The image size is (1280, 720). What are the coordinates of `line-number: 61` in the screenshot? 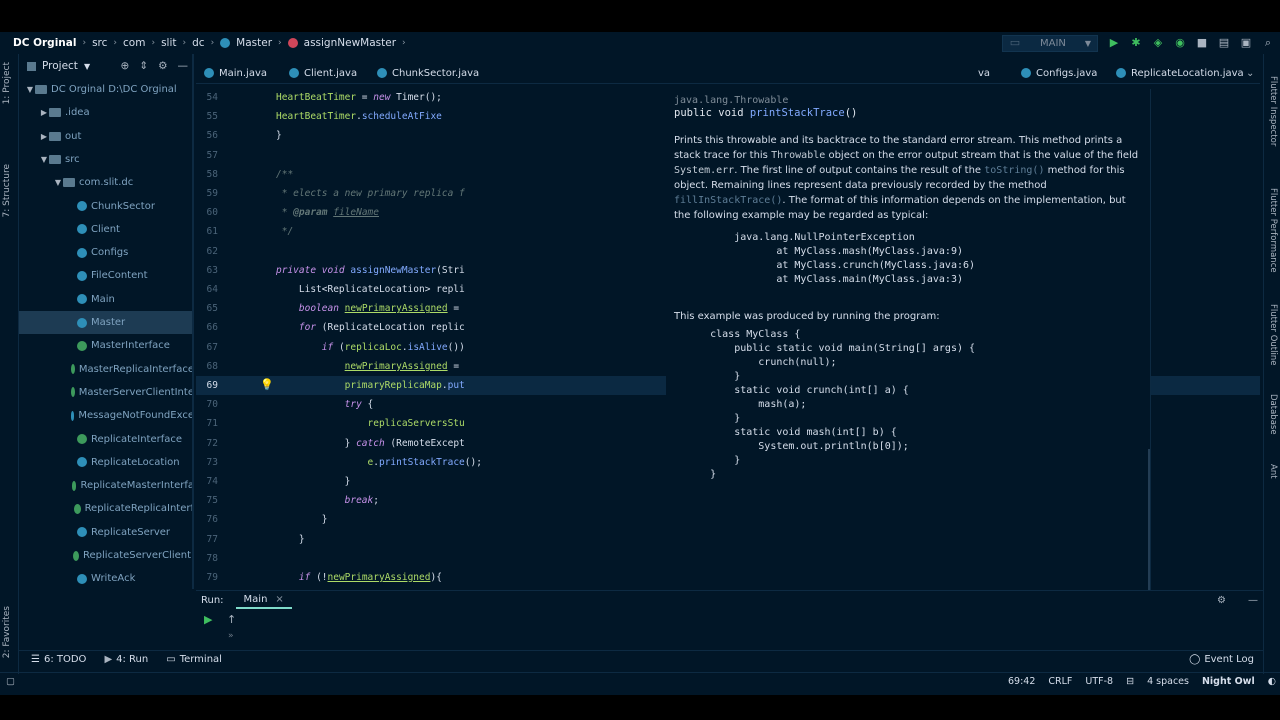 It's located at (207, 231).